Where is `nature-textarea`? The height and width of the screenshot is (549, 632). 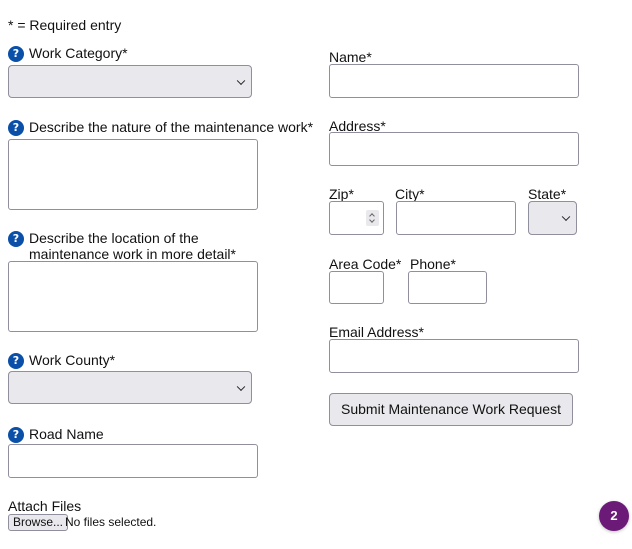 nature-textarea is located at coordinates (133, 174).